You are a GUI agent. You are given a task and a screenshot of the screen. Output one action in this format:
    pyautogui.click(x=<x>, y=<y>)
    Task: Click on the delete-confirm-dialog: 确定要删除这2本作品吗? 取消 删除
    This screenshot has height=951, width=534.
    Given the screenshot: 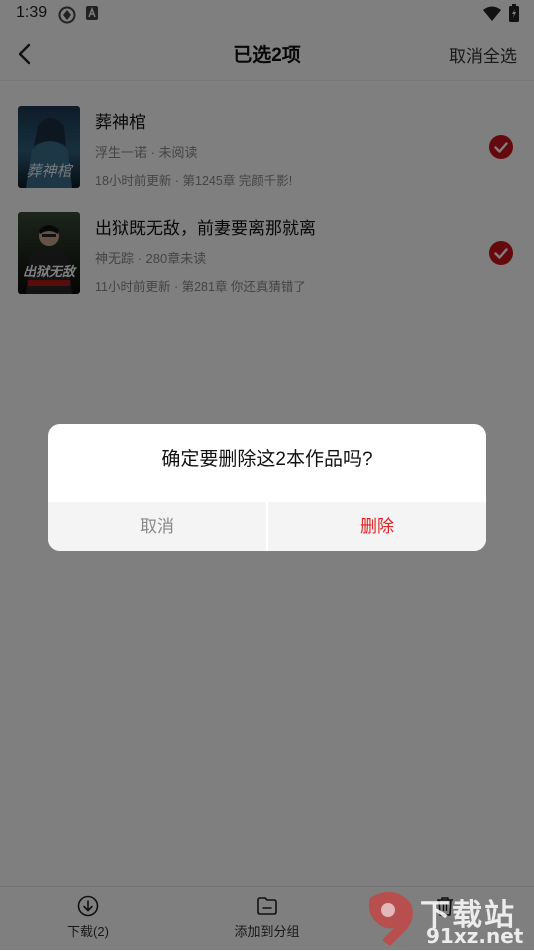 What is the action you would take?
    pyautogui.click(x=267, y=487)
    